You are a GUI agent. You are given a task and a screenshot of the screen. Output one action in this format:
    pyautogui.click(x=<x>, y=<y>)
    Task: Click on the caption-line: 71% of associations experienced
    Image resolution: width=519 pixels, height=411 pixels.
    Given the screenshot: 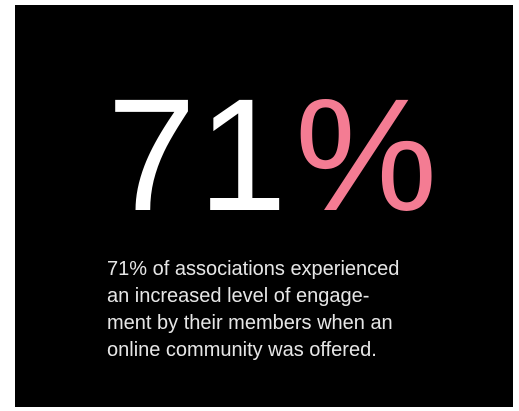 What is the action you would take?
    pyautogui.click(x=253, y=269)
    